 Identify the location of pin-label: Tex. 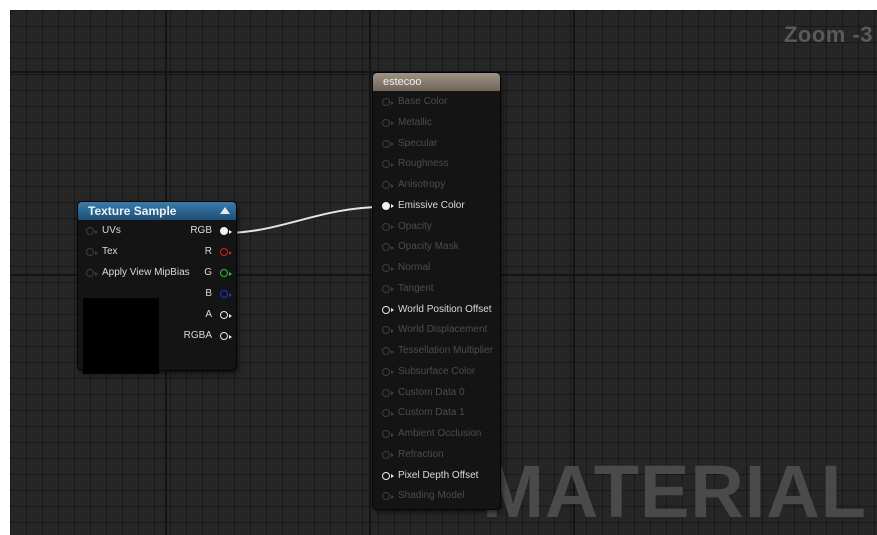
(110, 251).